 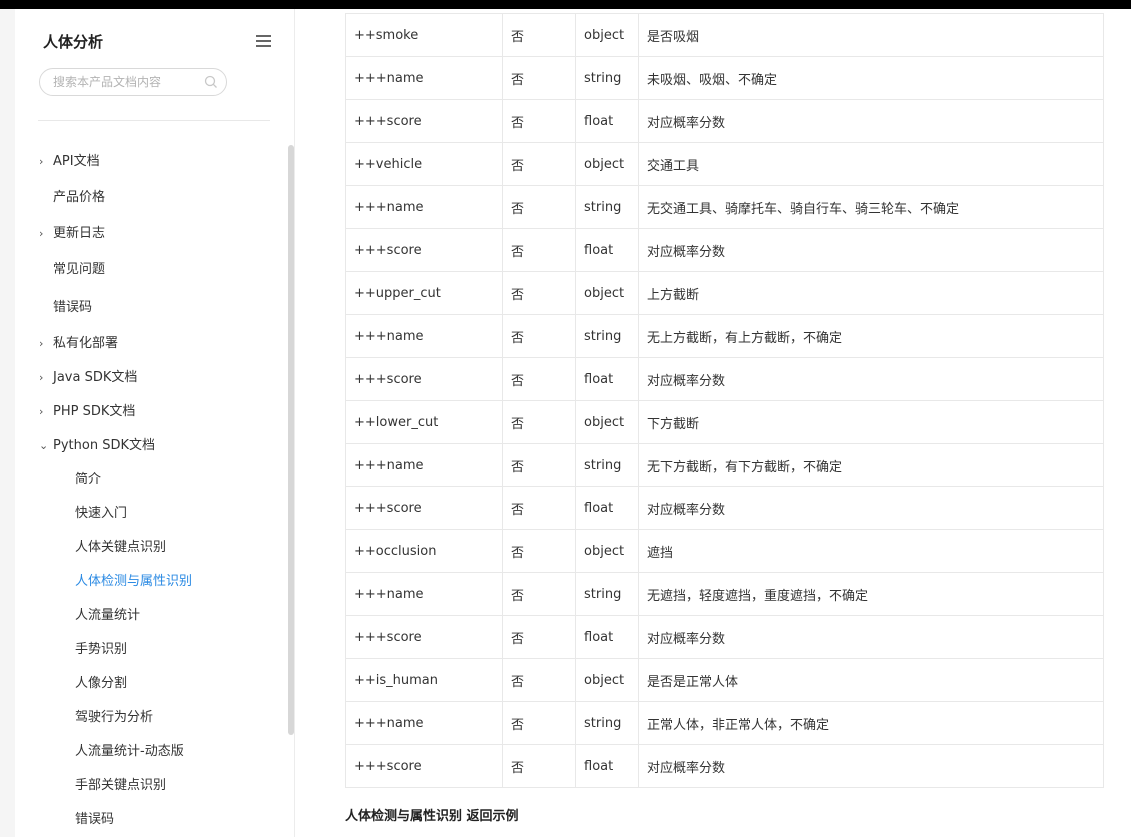 I want to click on sidebar-subitem-body-count: 人流量统计, so click(x=107, y=616).